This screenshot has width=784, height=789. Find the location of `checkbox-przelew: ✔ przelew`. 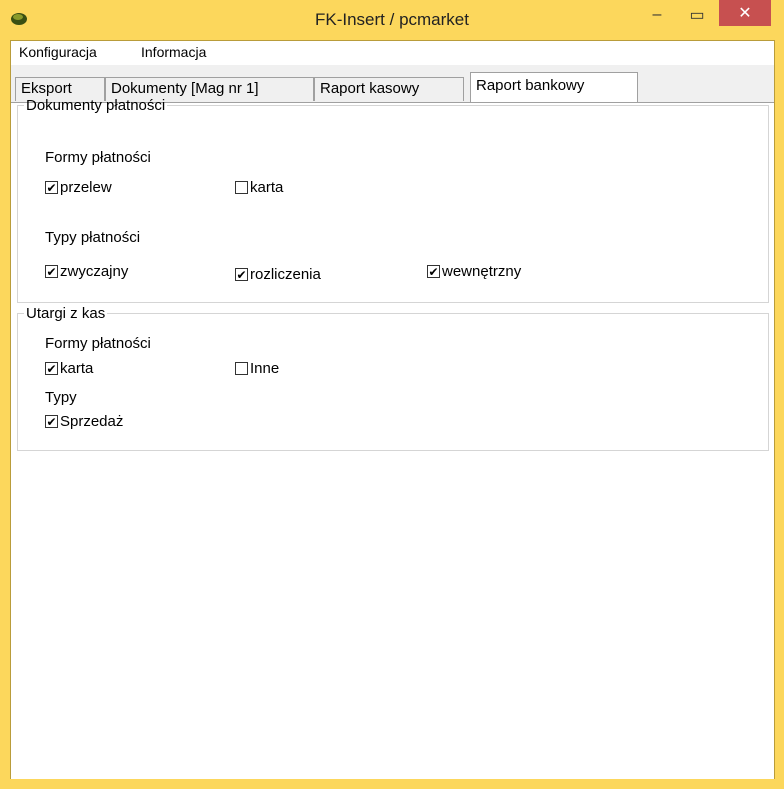

checkbox-przelew: ✔ przelew is located at coordinates (78, 187).